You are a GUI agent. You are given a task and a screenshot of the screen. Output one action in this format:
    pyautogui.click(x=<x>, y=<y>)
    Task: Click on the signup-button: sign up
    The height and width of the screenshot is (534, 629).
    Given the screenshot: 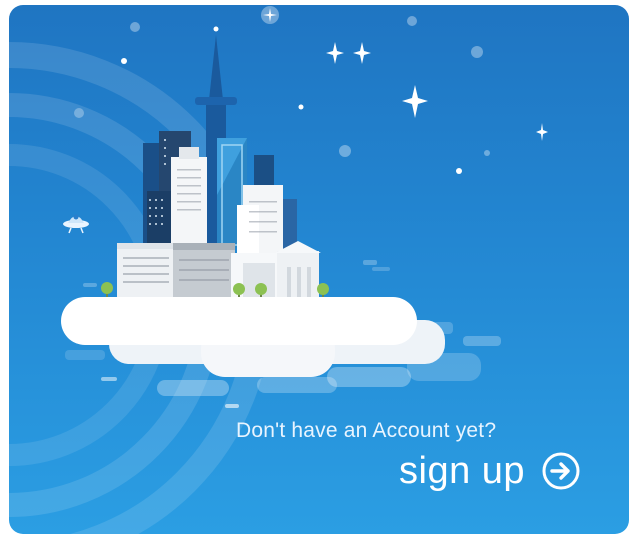 What is the action you would take?
    pyautogui.click(x=490, y=471)
    